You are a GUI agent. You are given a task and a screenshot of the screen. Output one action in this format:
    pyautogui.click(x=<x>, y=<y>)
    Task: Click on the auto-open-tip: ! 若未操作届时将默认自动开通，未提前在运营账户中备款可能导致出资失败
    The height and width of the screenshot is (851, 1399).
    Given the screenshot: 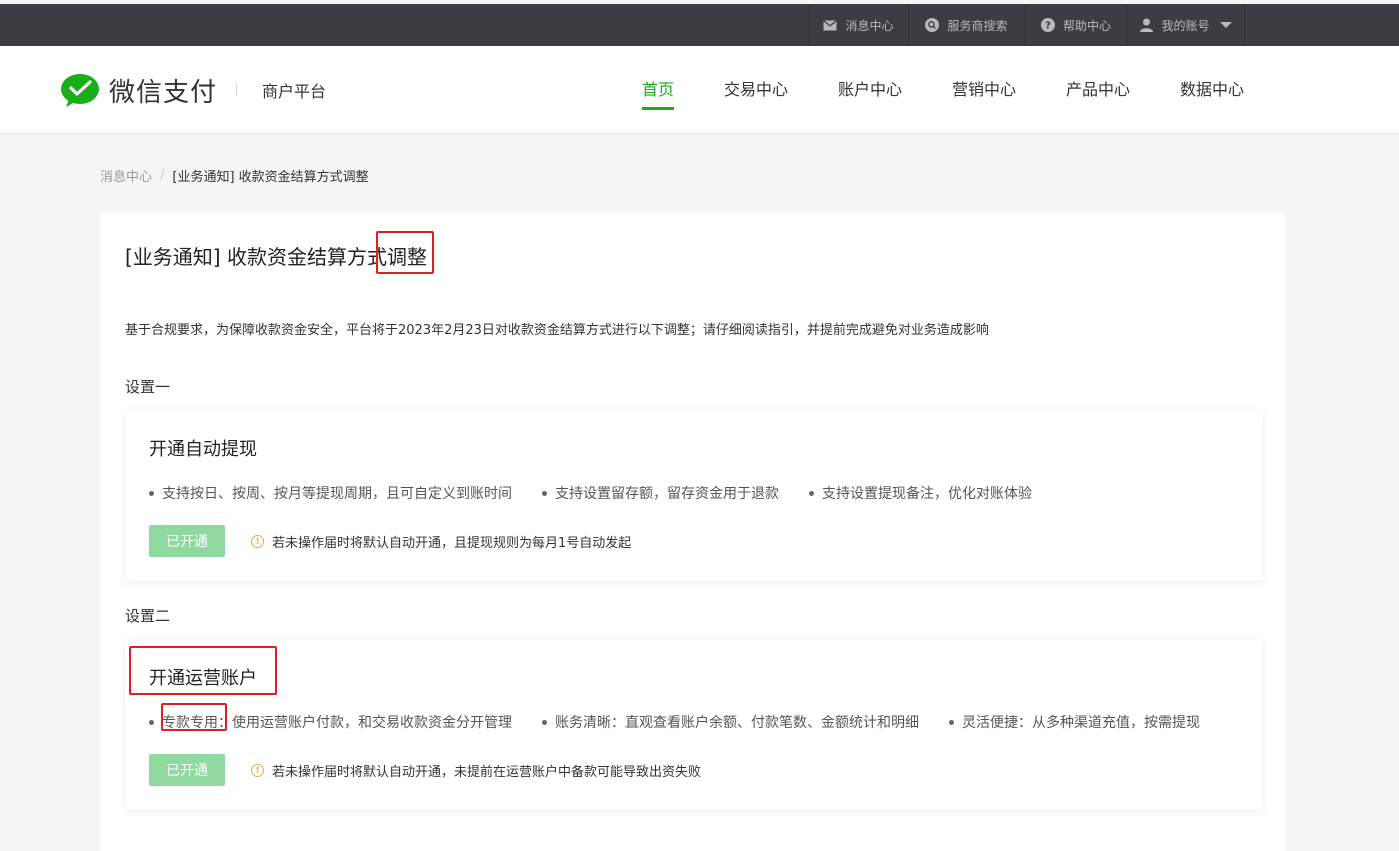 What is the action you would take?
    pyautogui.click(x=476, y=770)
    